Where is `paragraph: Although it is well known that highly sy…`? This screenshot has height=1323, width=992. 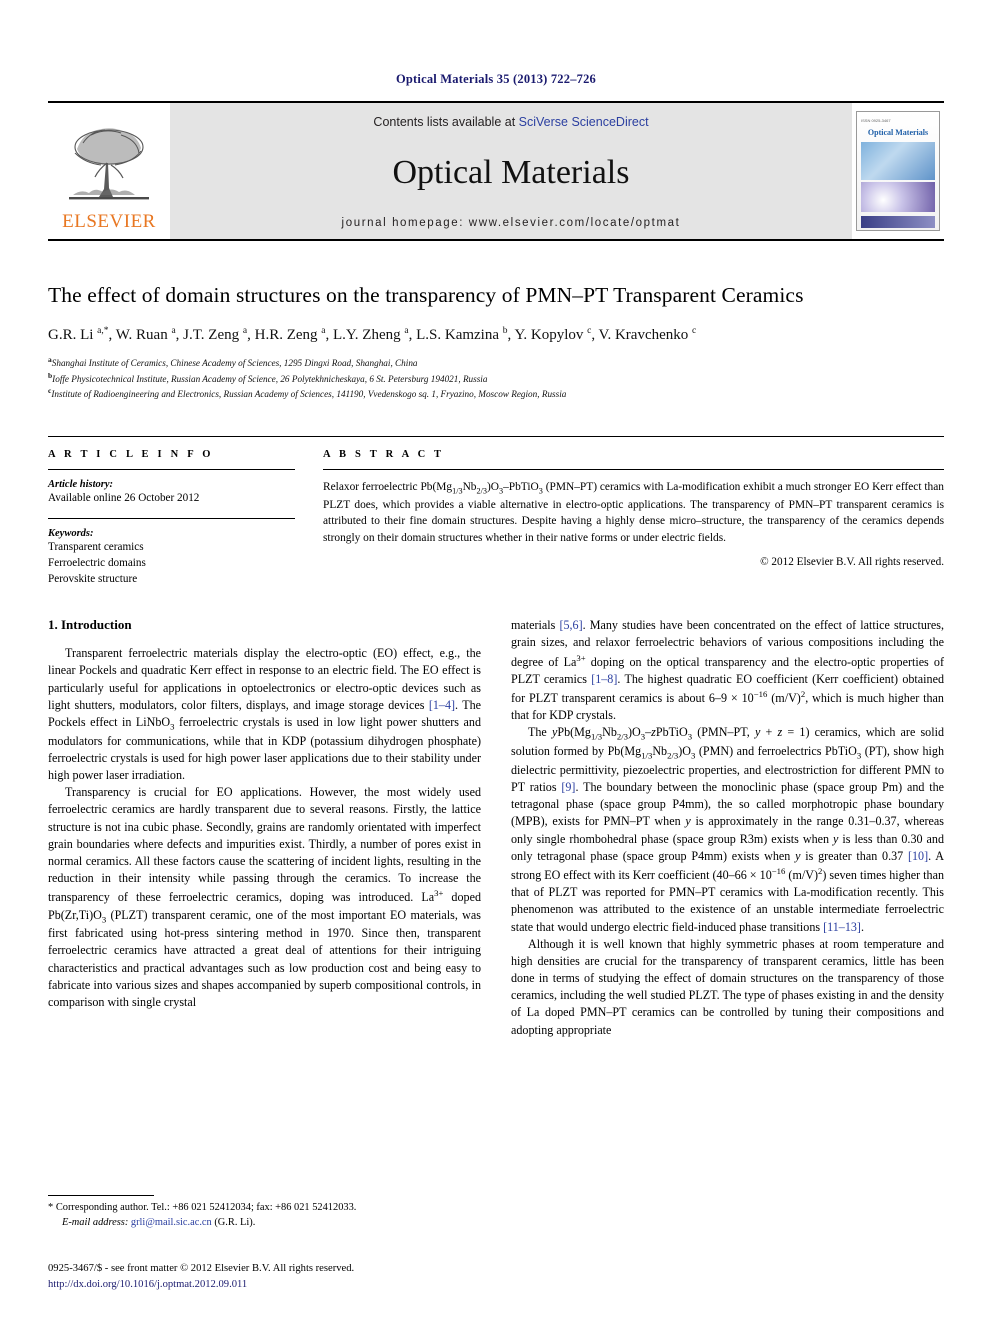 paragraph: Although it is well known that highly sy… is located at coordinates (727, 986).